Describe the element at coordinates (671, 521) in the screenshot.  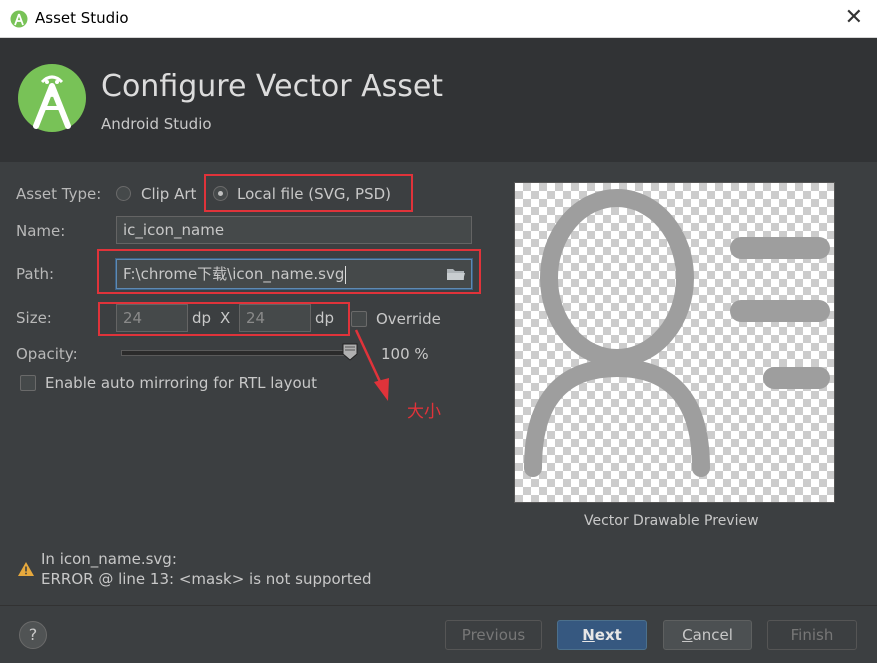
I see `preview-caption: Vector Drawable Preview` at that location.